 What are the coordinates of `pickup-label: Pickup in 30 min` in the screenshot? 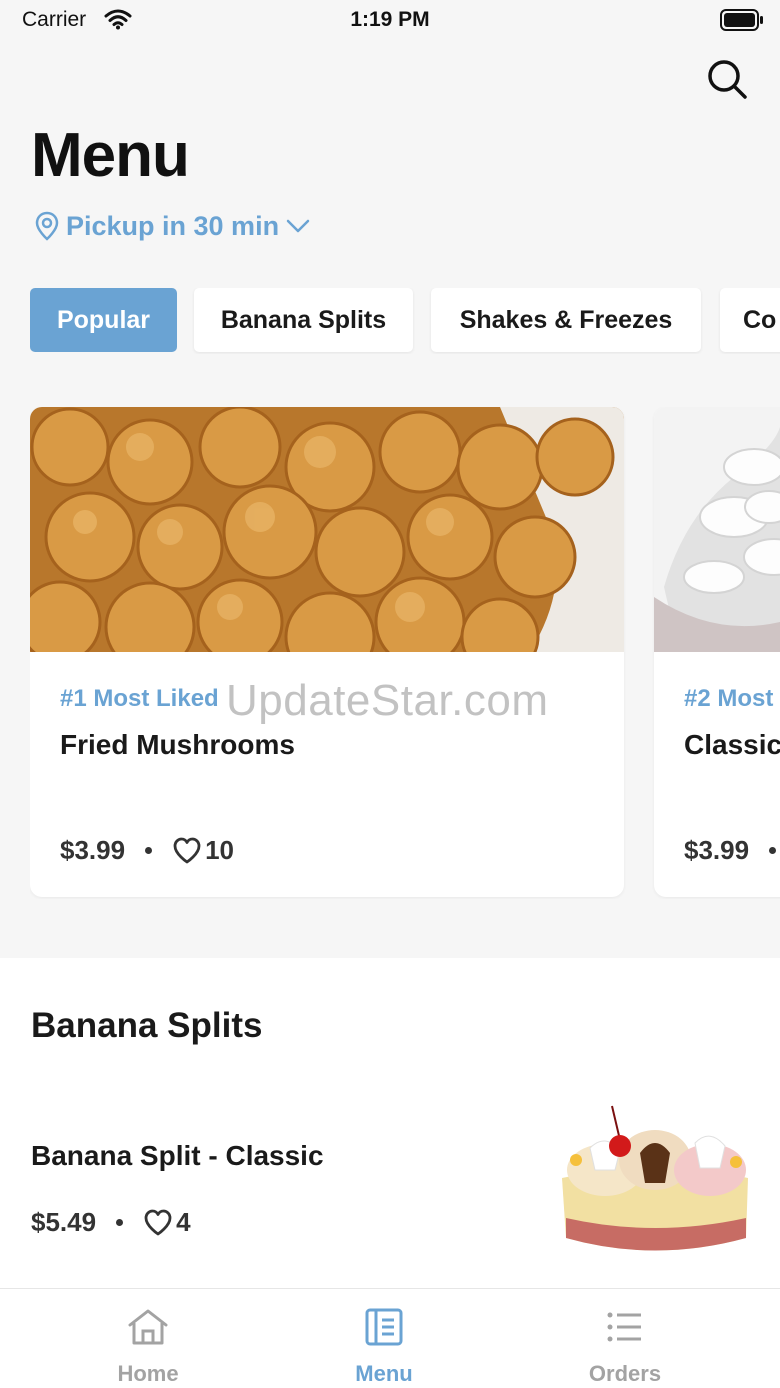 It's located at (173, 225).